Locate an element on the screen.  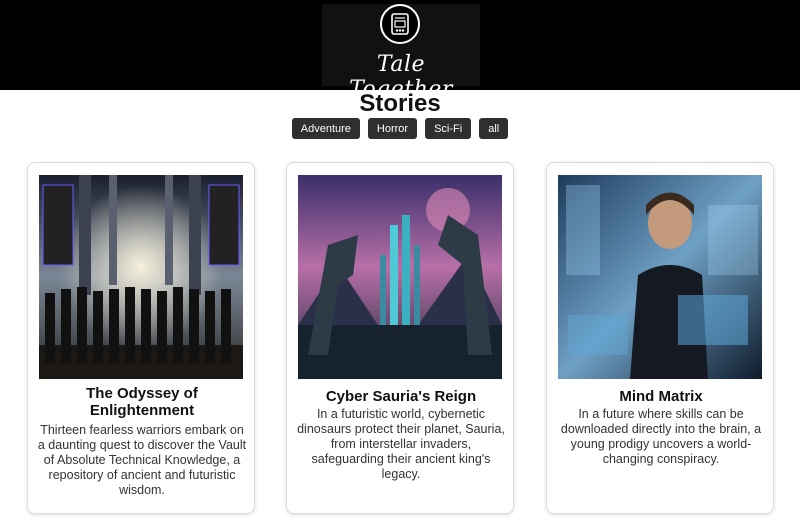
filter-adventure-button: Adventure is located at coordinates (325, 128).